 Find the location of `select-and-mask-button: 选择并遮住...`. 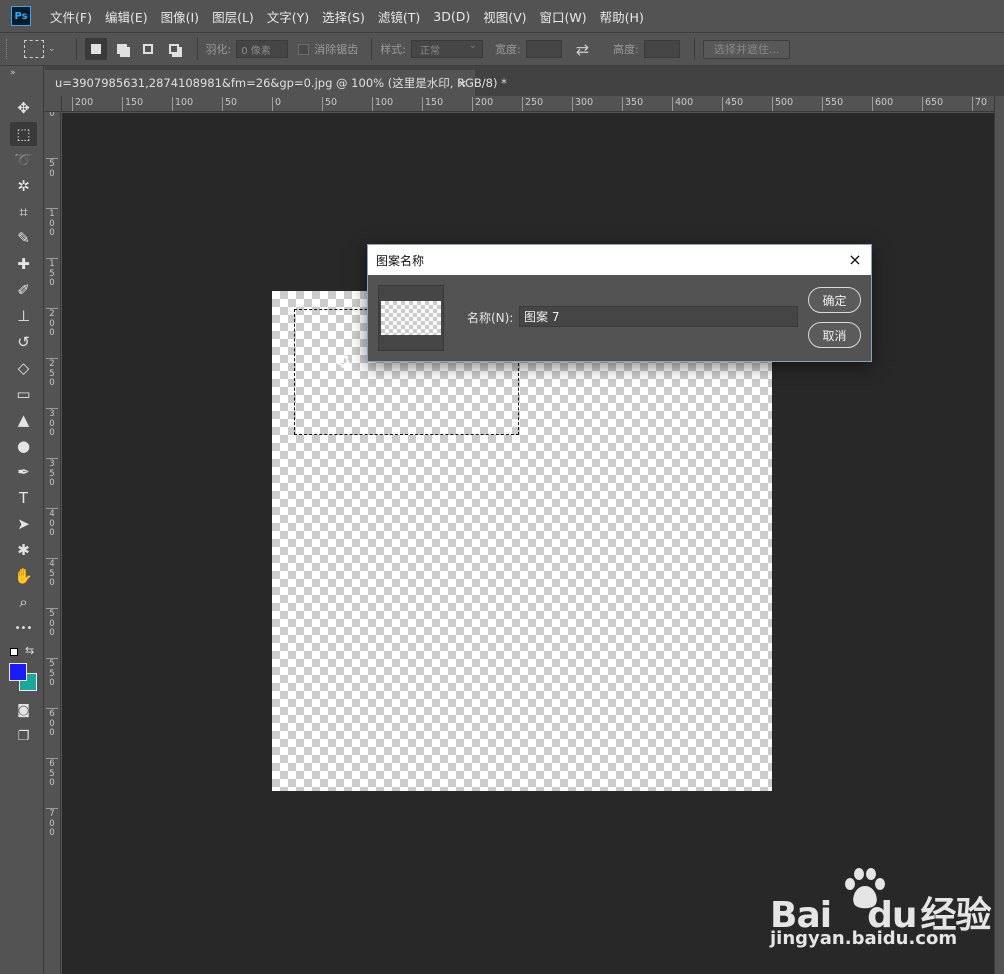

select-and-mask-button: 选择并遮住... is located at coordinates (746, 49).